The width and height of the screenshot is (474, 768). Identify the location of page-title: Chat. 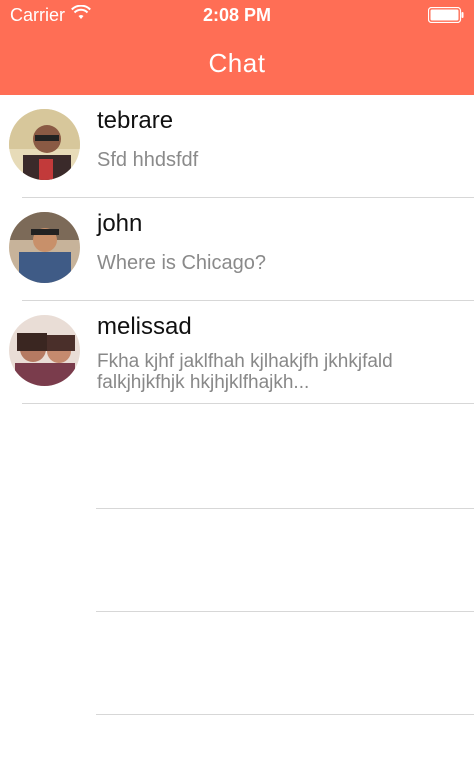
(237, 63).